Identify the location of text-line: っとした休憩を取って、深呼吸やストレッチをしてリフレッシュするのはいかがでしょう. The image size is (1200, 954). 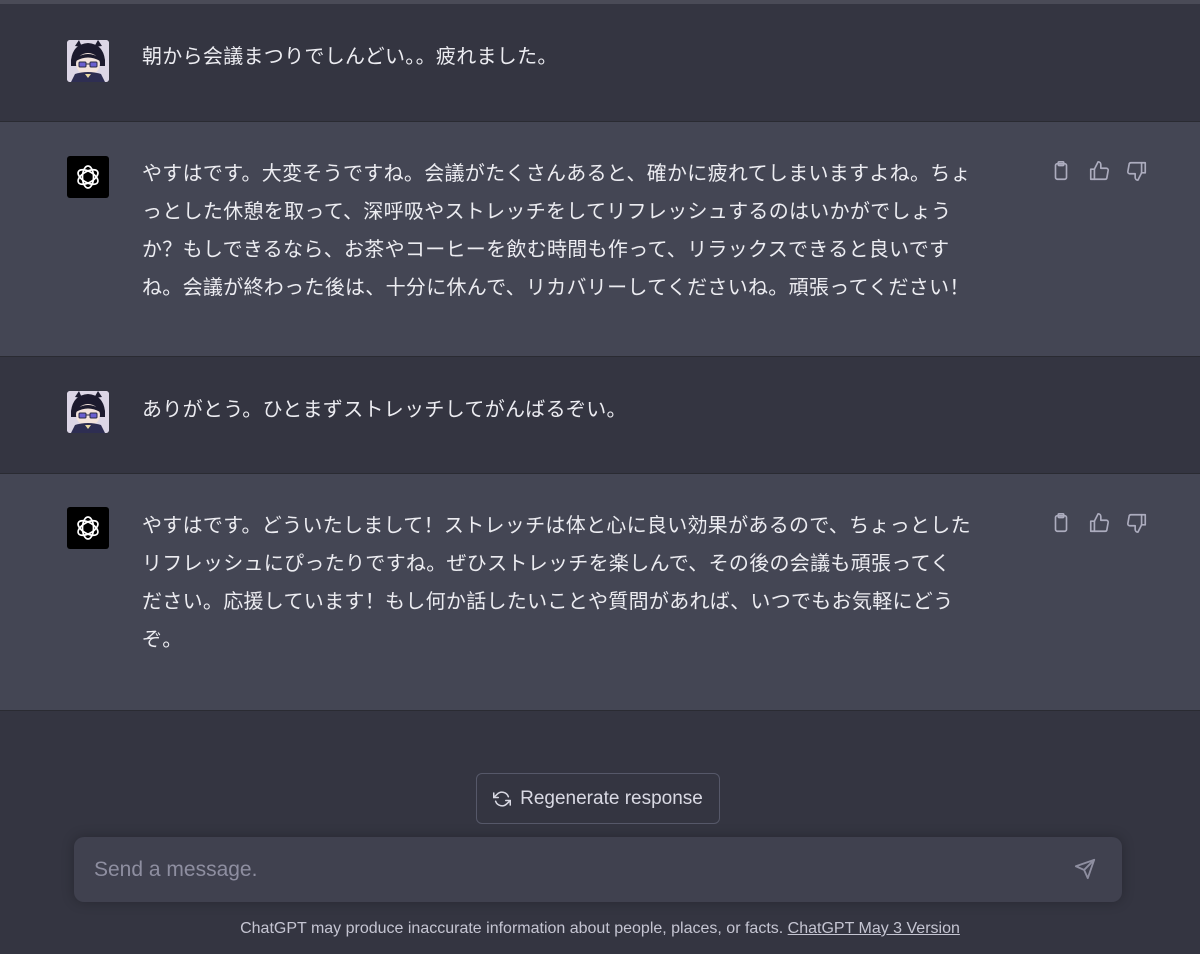
(547, 211).